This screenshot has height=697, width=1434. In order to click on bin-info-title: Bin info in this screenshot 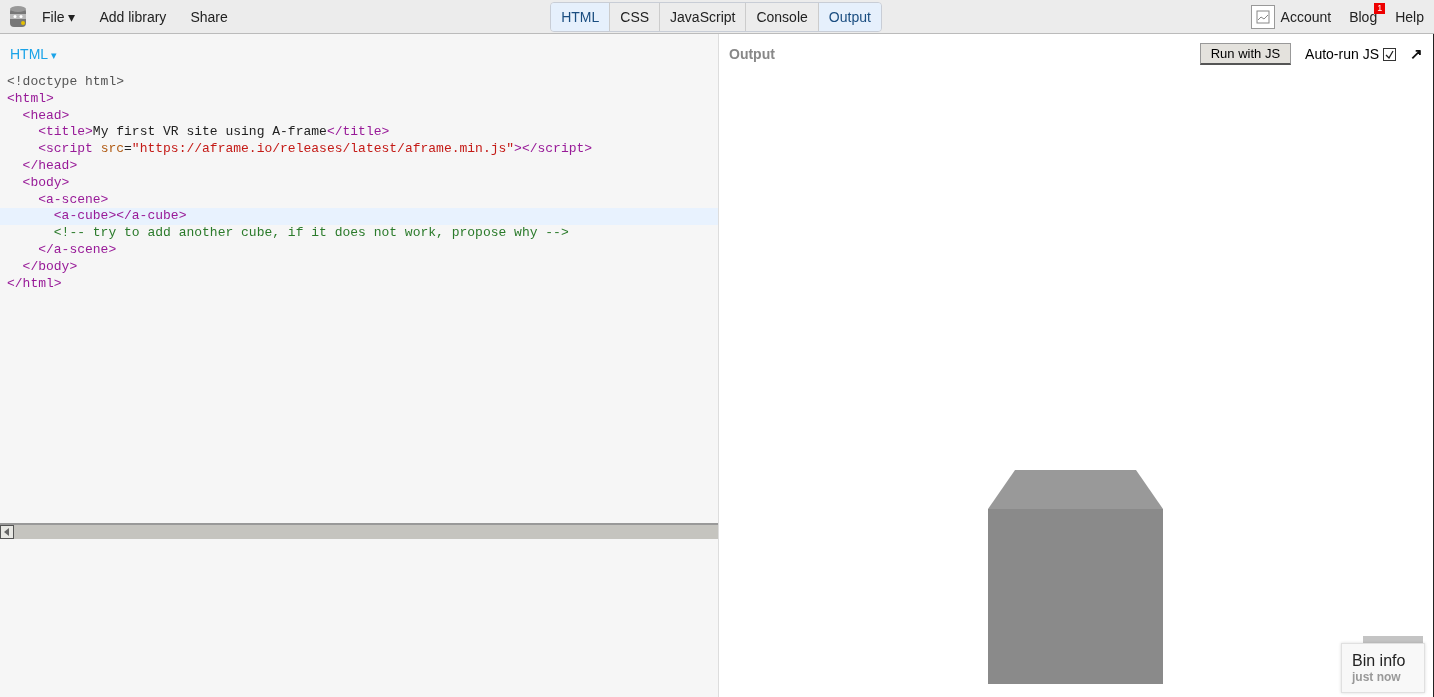, I will do `click(1379, 661)`.